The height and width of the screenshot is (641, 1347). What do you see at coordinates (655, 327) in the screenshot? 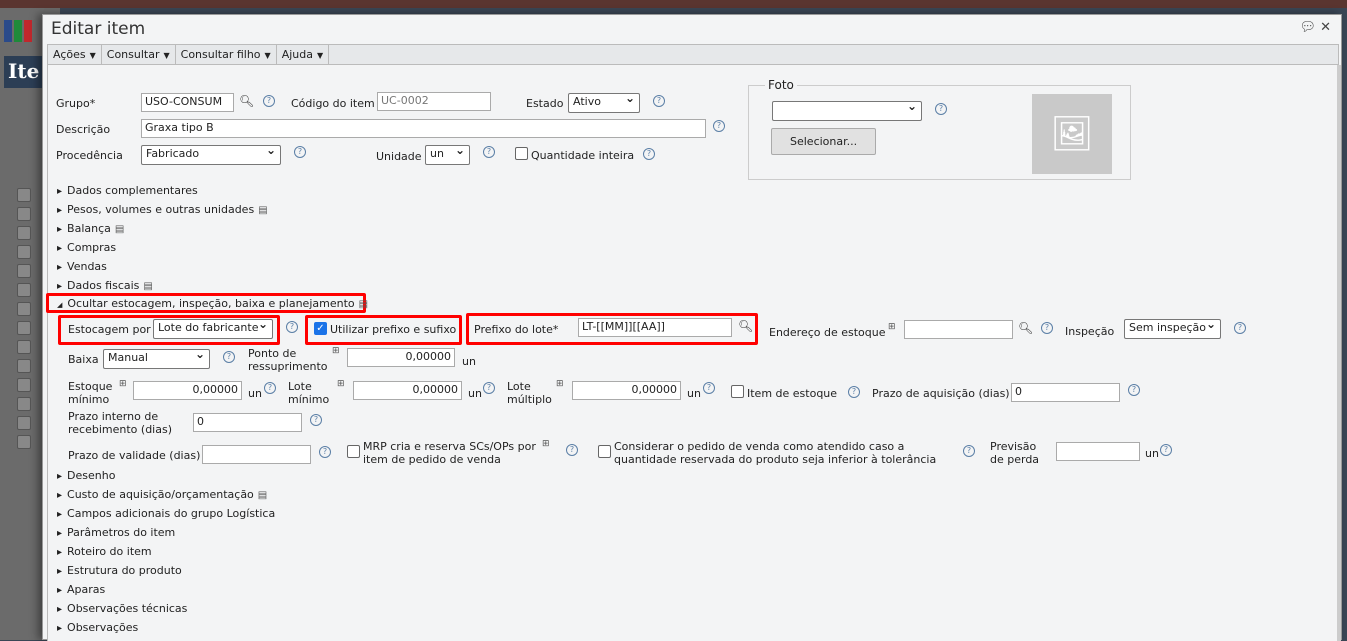
I see `prefixo-input: LT-[[MM]][[AA]]` at bounding box center [655, 327].